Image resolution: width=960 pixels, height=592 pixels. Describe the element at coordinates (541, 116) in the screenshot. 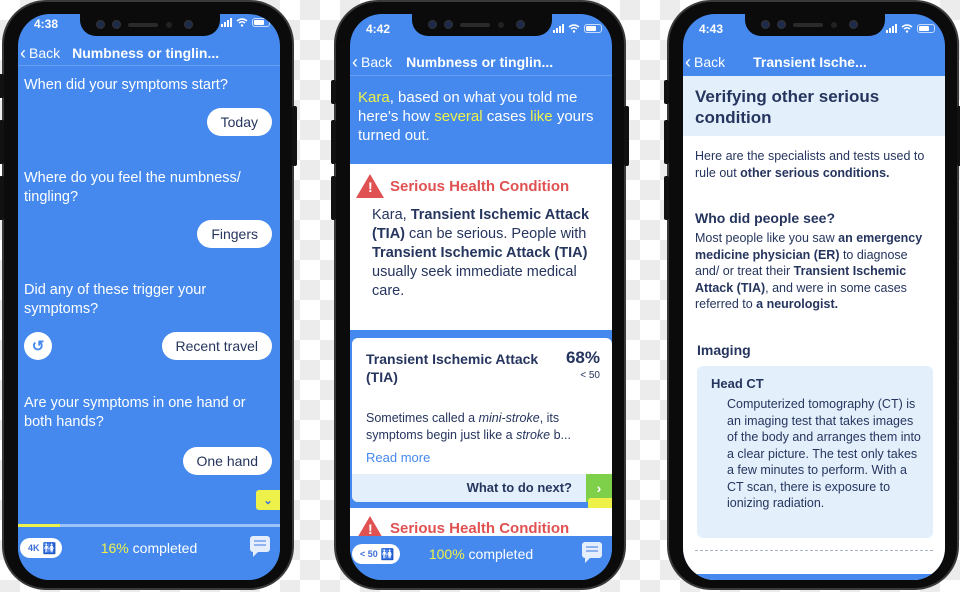

I see `intro-highlight: like` at that location.